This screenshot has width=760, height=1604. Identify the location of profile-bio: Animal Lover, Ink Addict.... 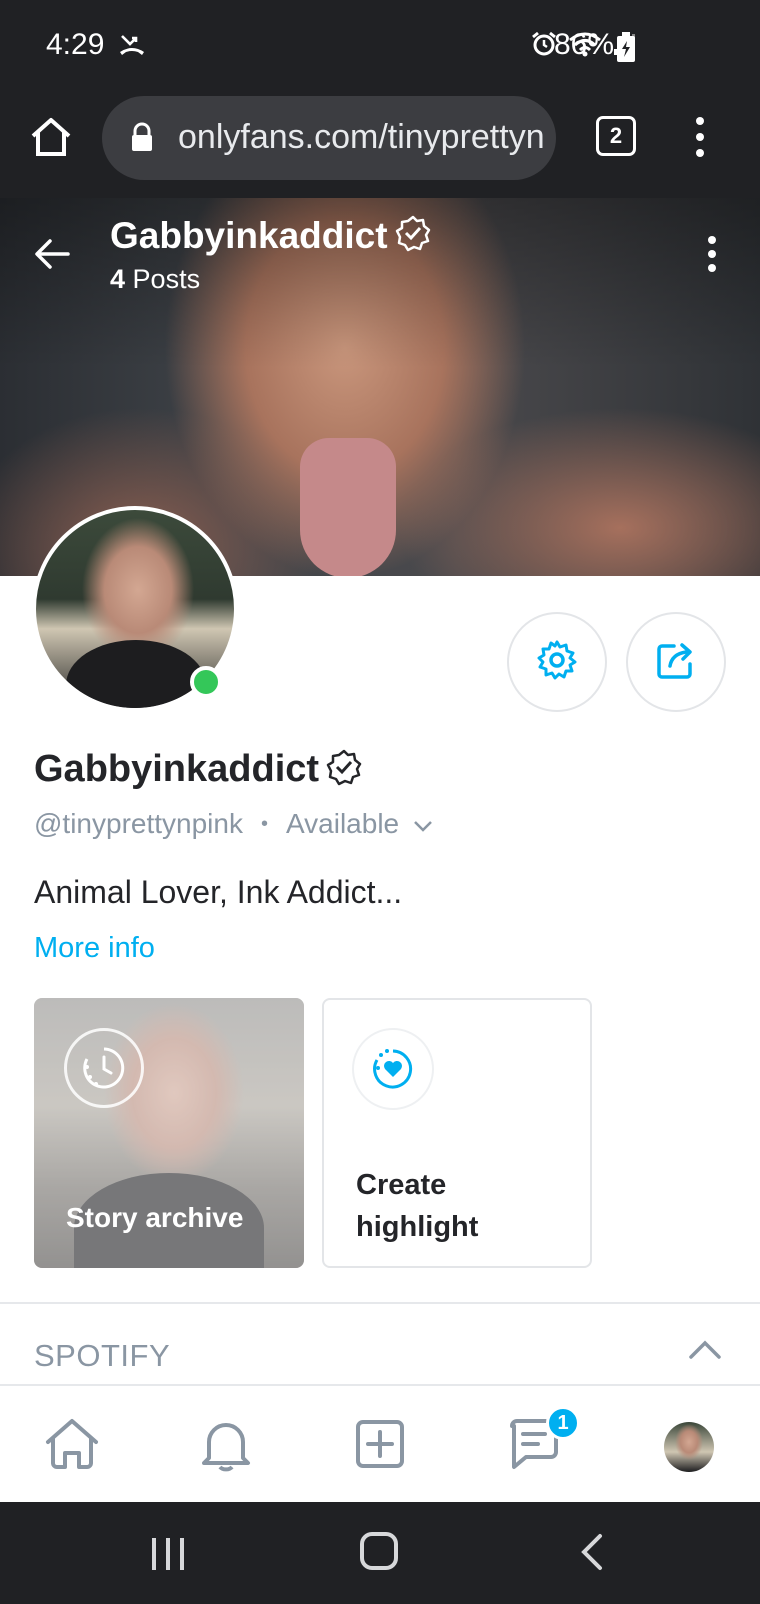
(218, 892).